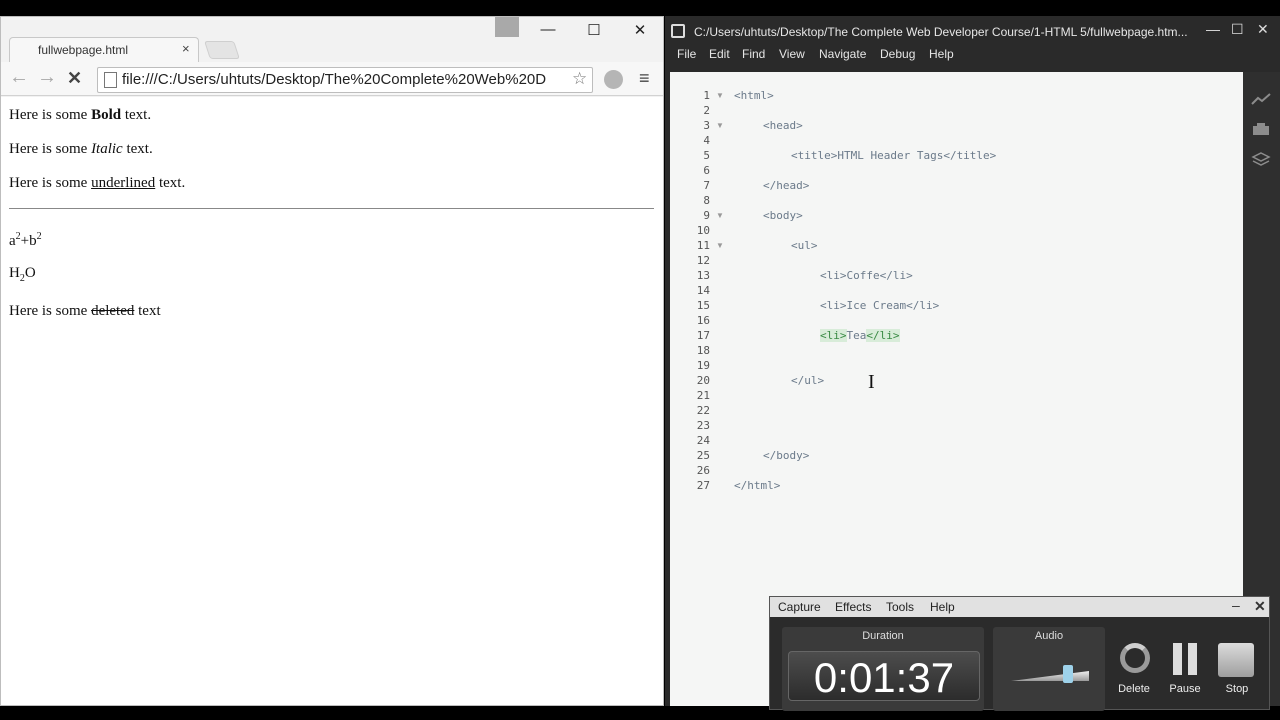 The height and width of the screenshot is (720, 1280). What do you see at coordinates (706, 110) in the screenshot?
I see `line-number: 2` at bounding box center [706, 110].